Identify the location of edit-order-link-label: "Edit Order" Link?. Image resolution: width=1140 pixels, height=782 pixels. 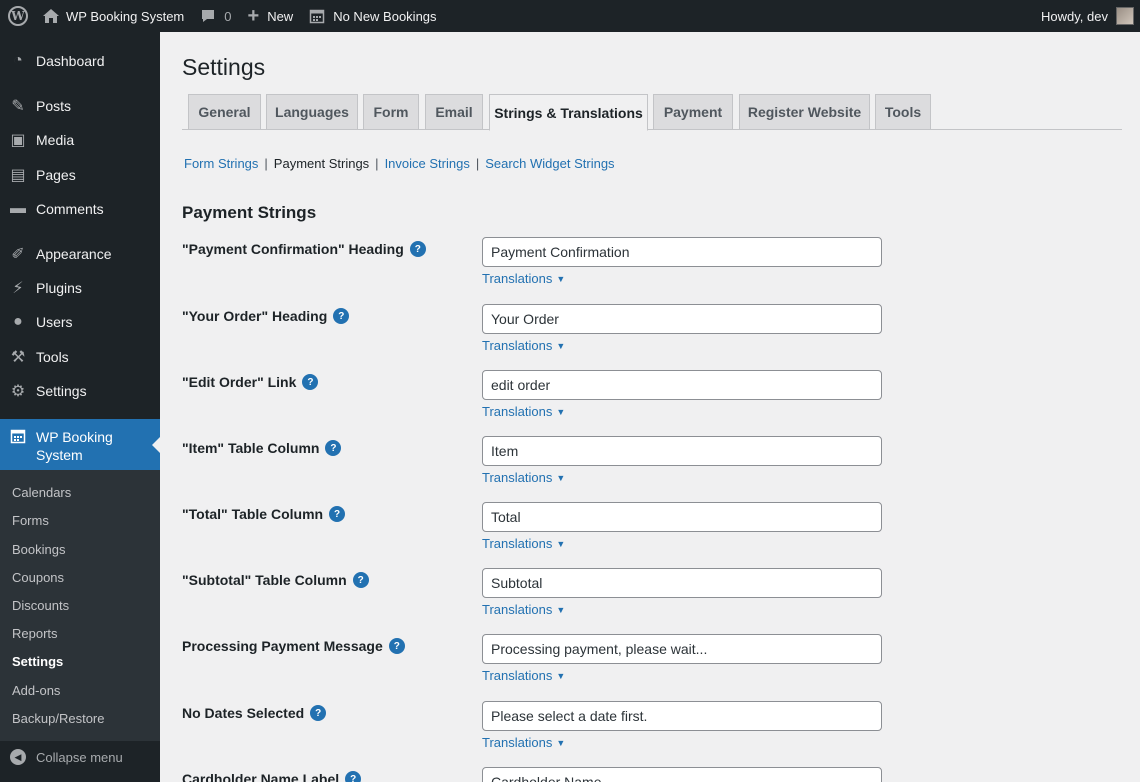
(250, 382).